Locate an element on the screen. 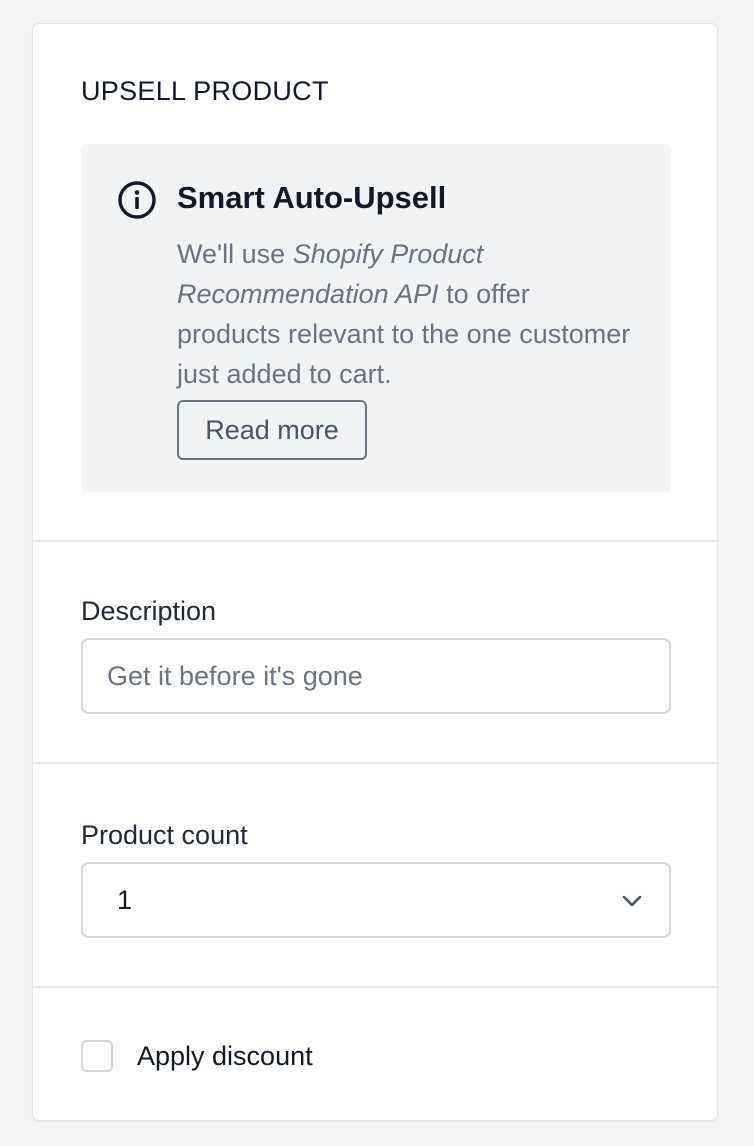 The image size is (754, 1146). info-icon is located at coordinates (137, 200).